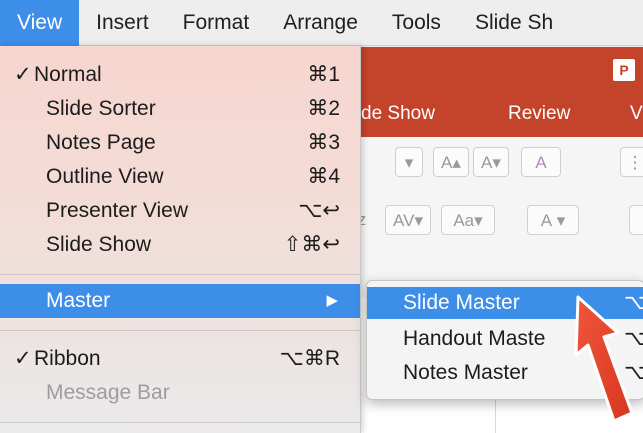  I want to click on increase-font-icon: A, so click(447, 162).